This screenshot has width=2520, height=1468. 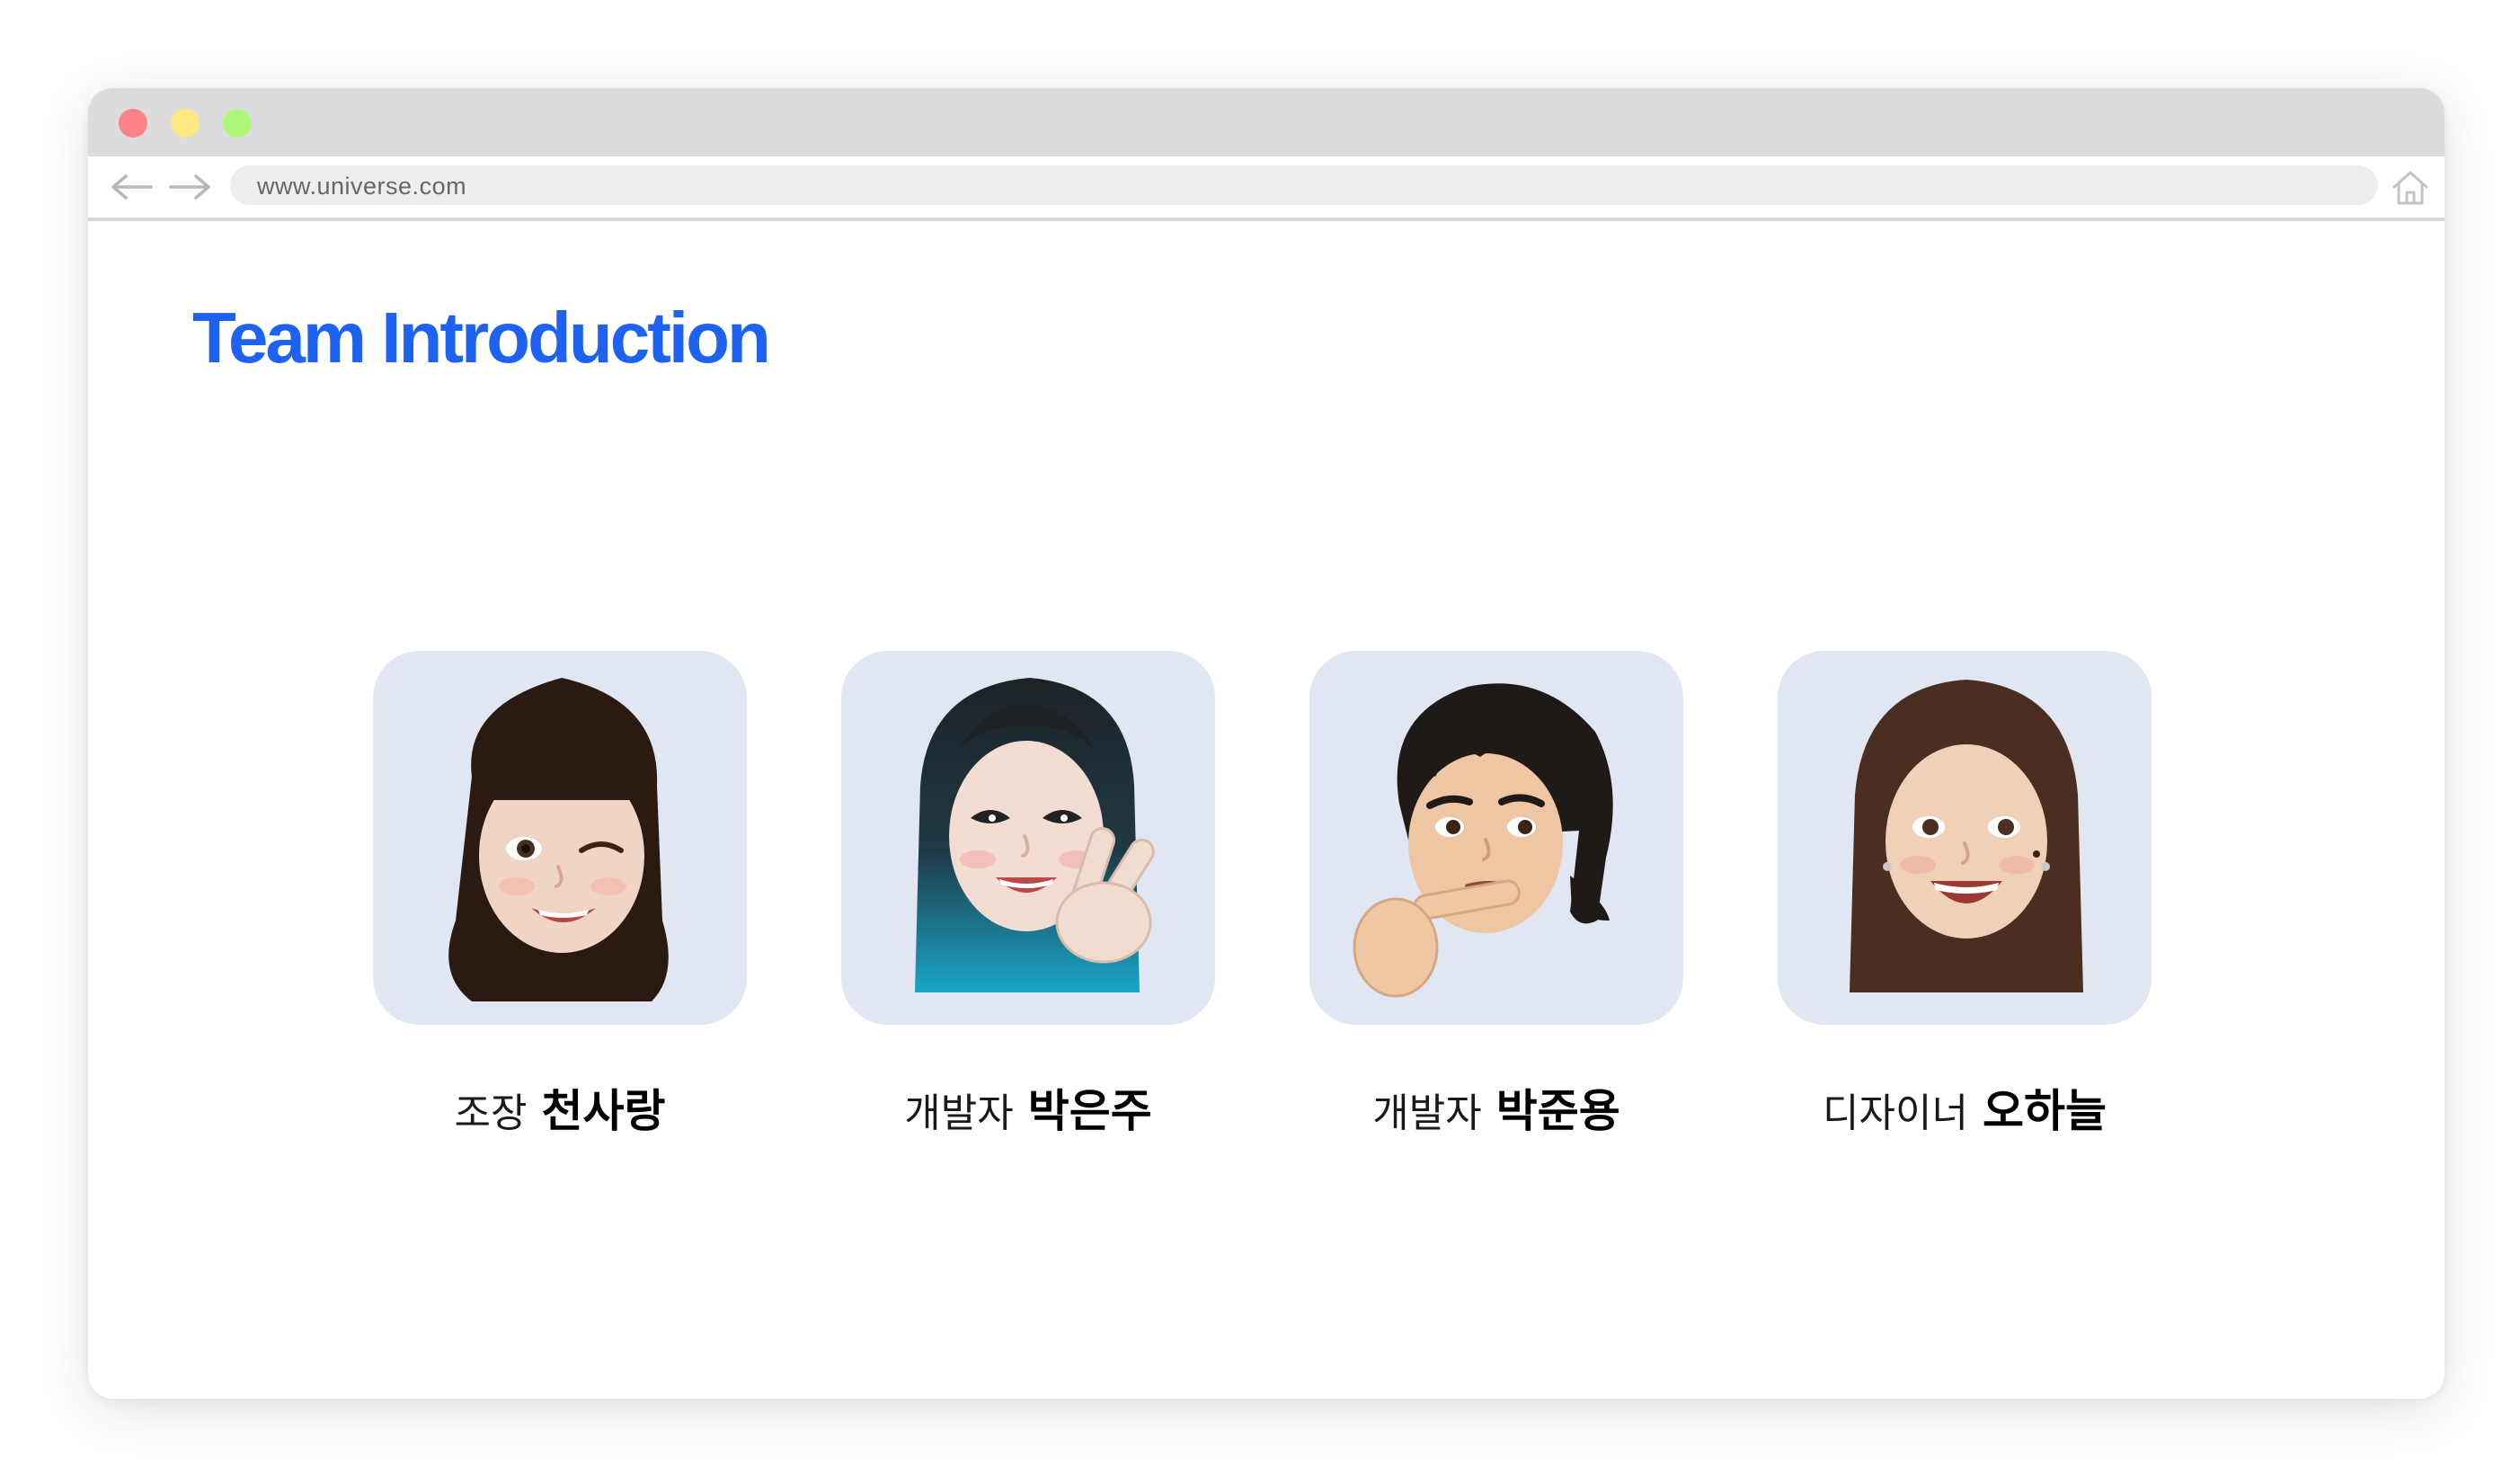 What do you see at coordinates (1557, 1111) in the screenshot?
I see `member-name: 박준용` at bounding box center [1557, 1111].